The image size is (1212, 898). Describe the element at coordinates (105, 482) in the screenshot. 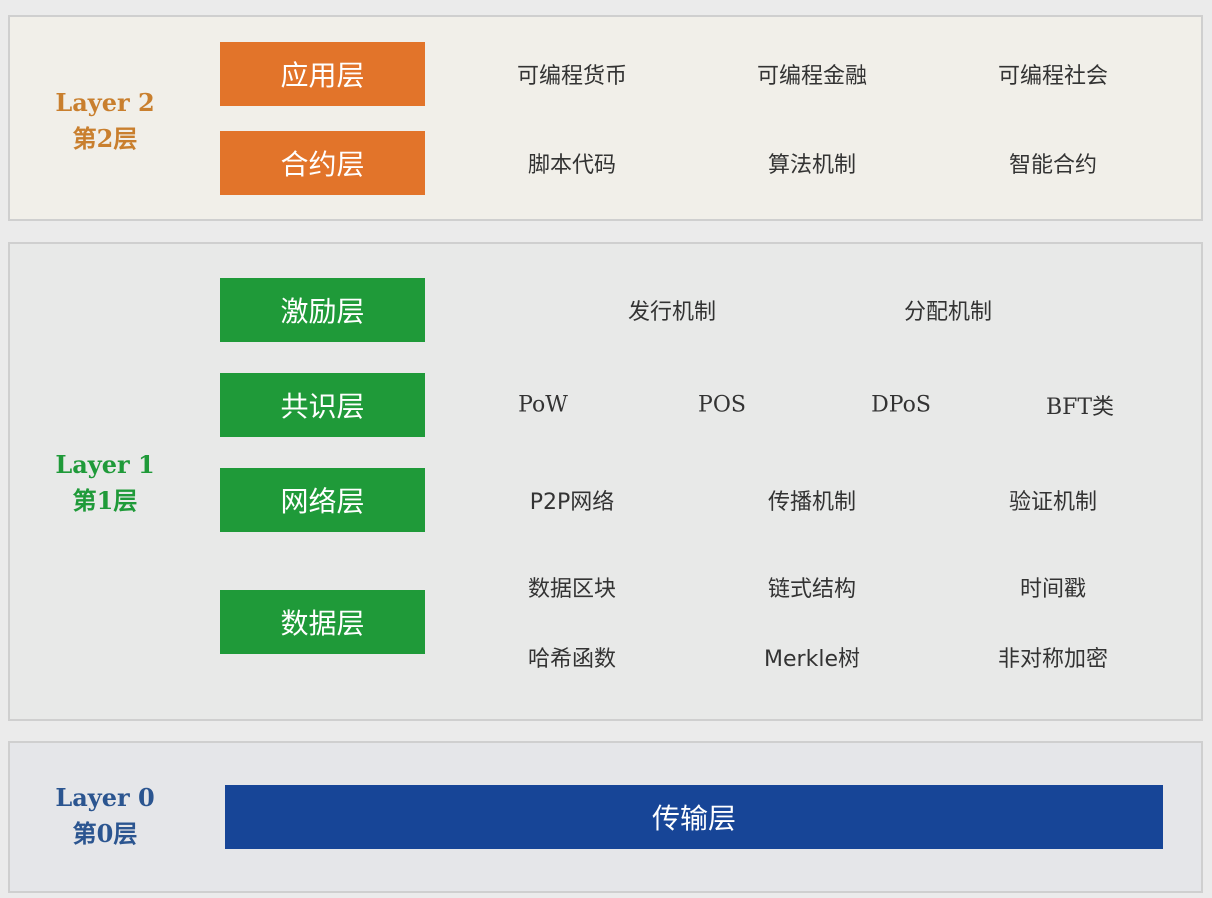

I see `layer1-label: Layer 1 第1层` at that location.